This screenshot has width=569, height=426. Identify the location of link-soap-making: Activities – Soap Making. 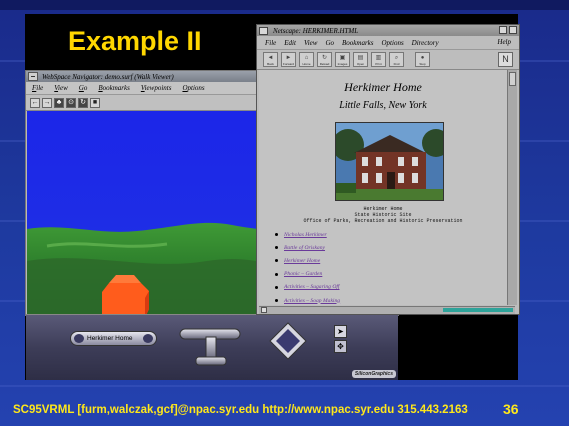
(307, 299).